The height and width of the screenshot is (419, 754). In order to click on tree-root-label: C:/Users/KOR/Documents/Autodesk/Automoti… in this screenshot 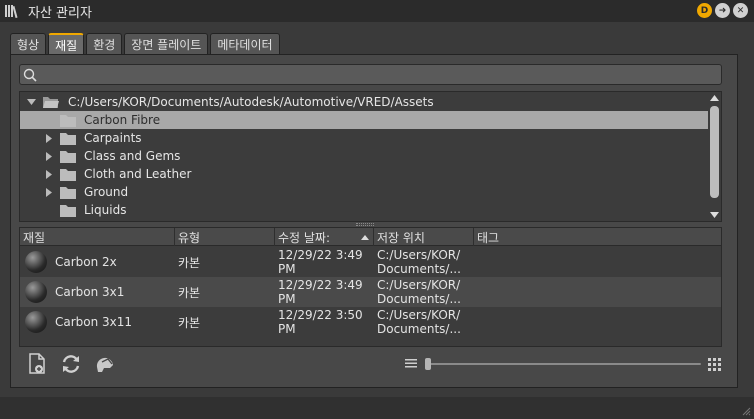, I will do `click(251, 102)`.